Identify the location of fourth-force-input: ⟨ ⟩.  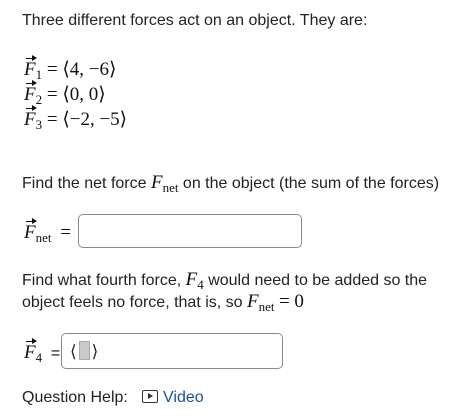
(172, 351).